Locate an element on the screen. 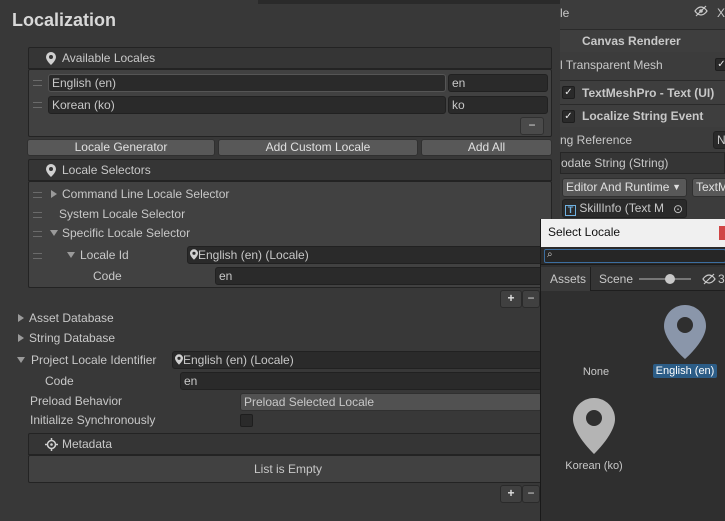 This screenshot has height=521, width=725. visibility-icon is located at coordinates (701, 11).